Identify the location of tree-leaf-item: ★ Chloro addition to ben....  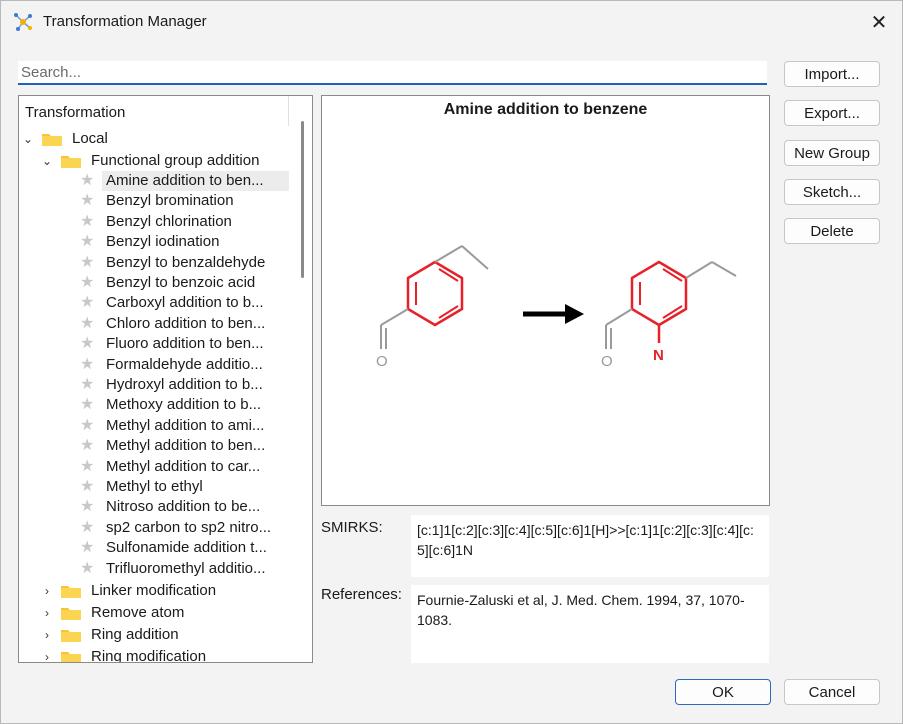
(184, 324).